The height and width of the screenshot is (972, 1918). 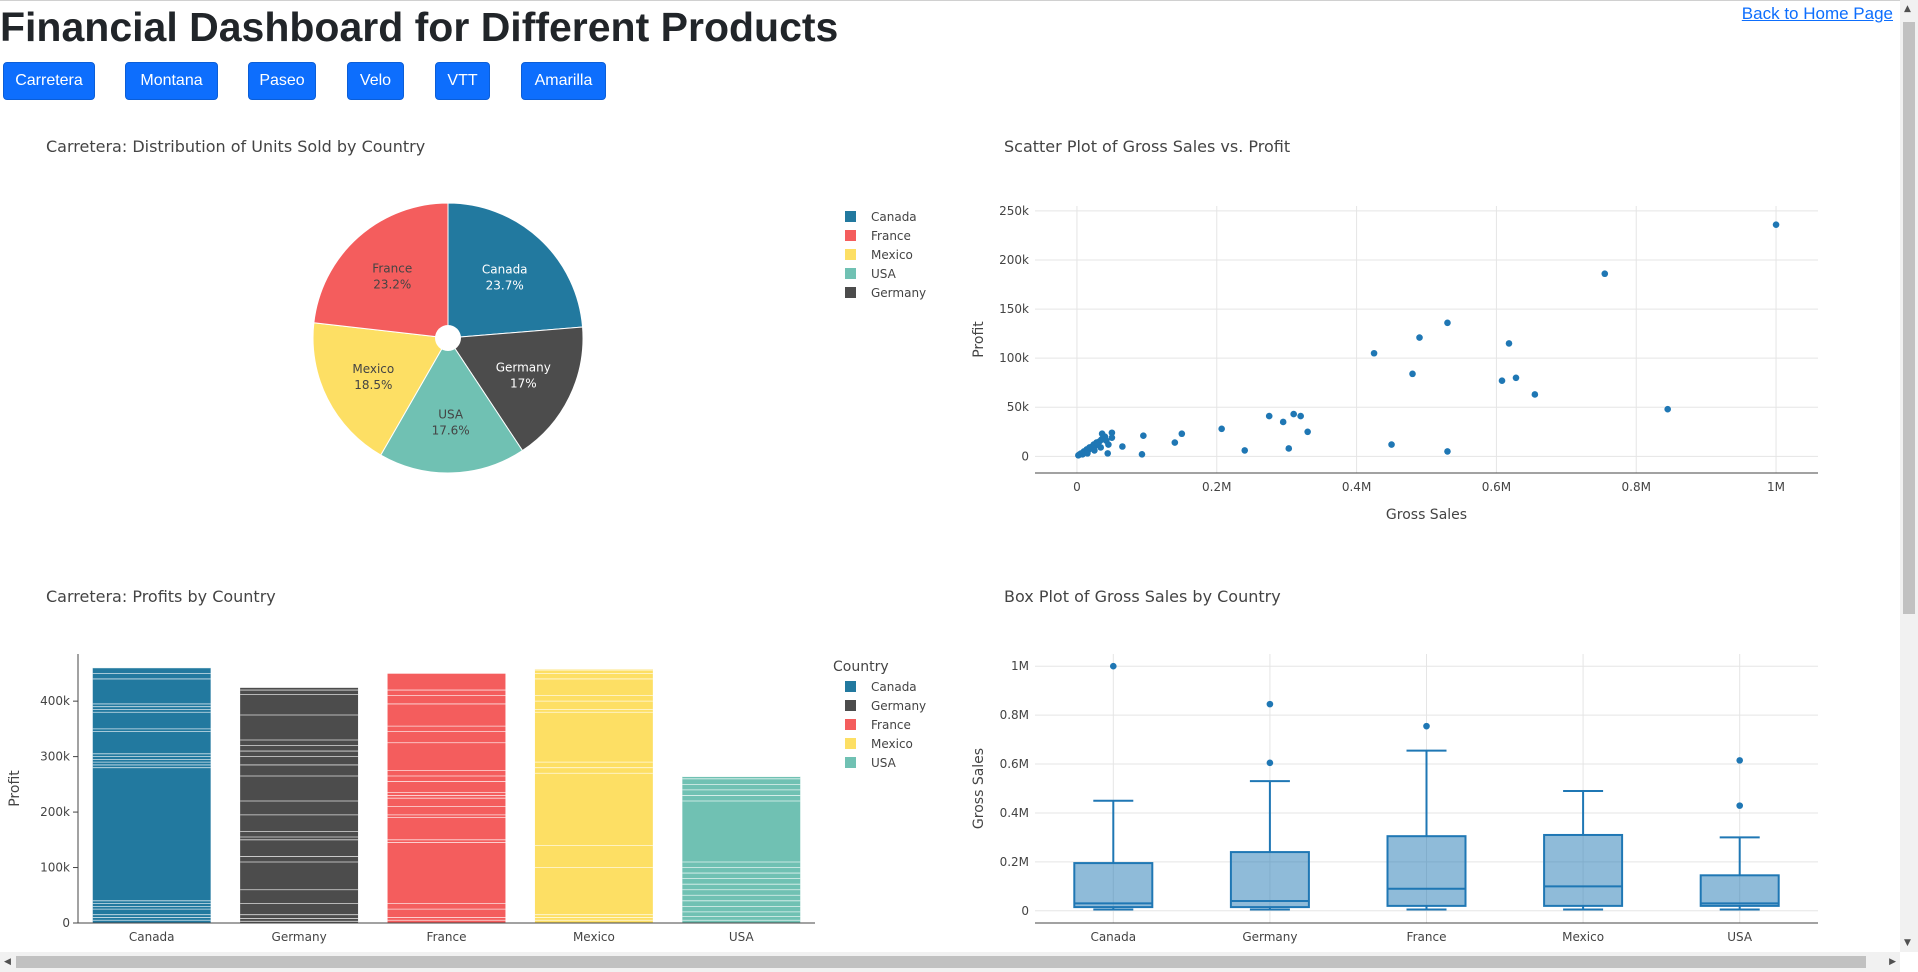 What do you see at coordinates (850, 743) in the screenshot?
I see `bar-legend-swatch-mexico` at bounding box center [850, 743].